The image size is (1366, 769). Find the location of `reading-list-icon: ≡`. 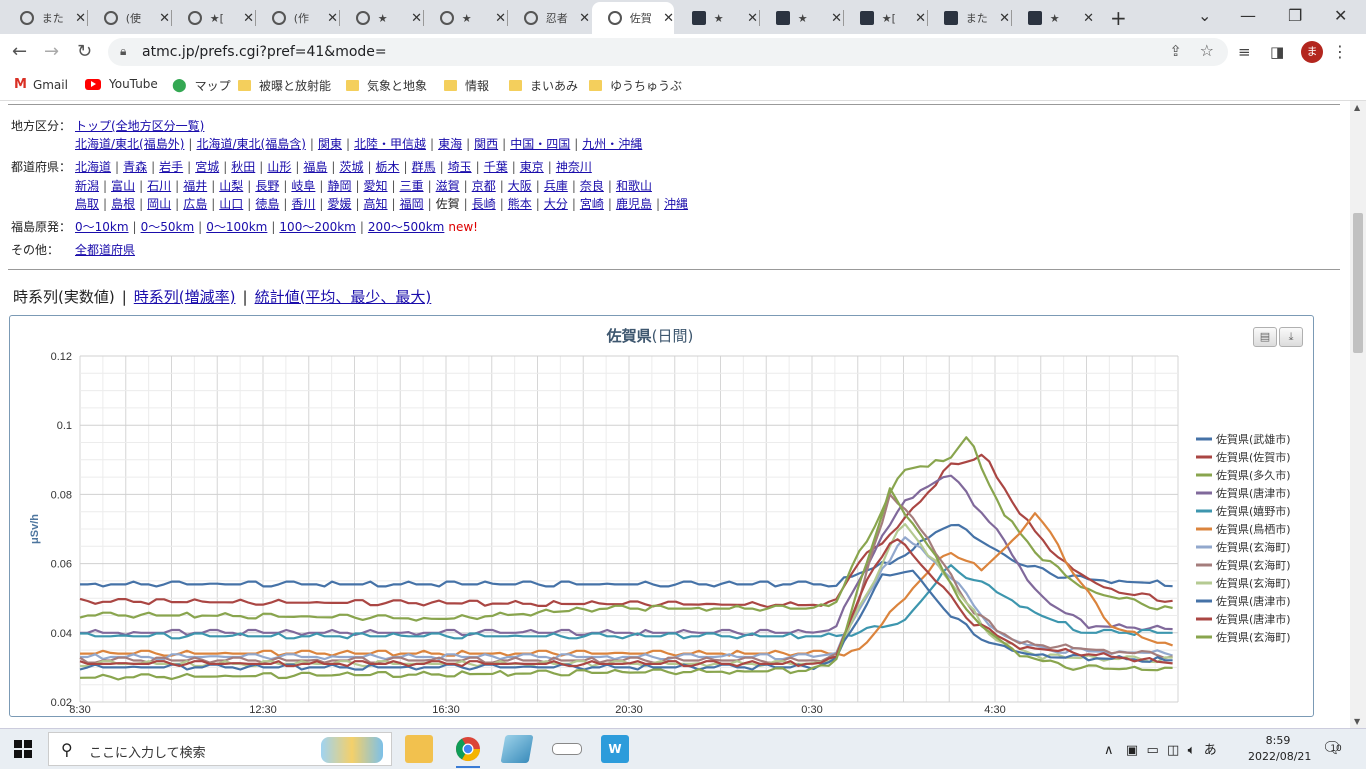

reading-list-icon: ≡ is located at coordinates (1244, 52).